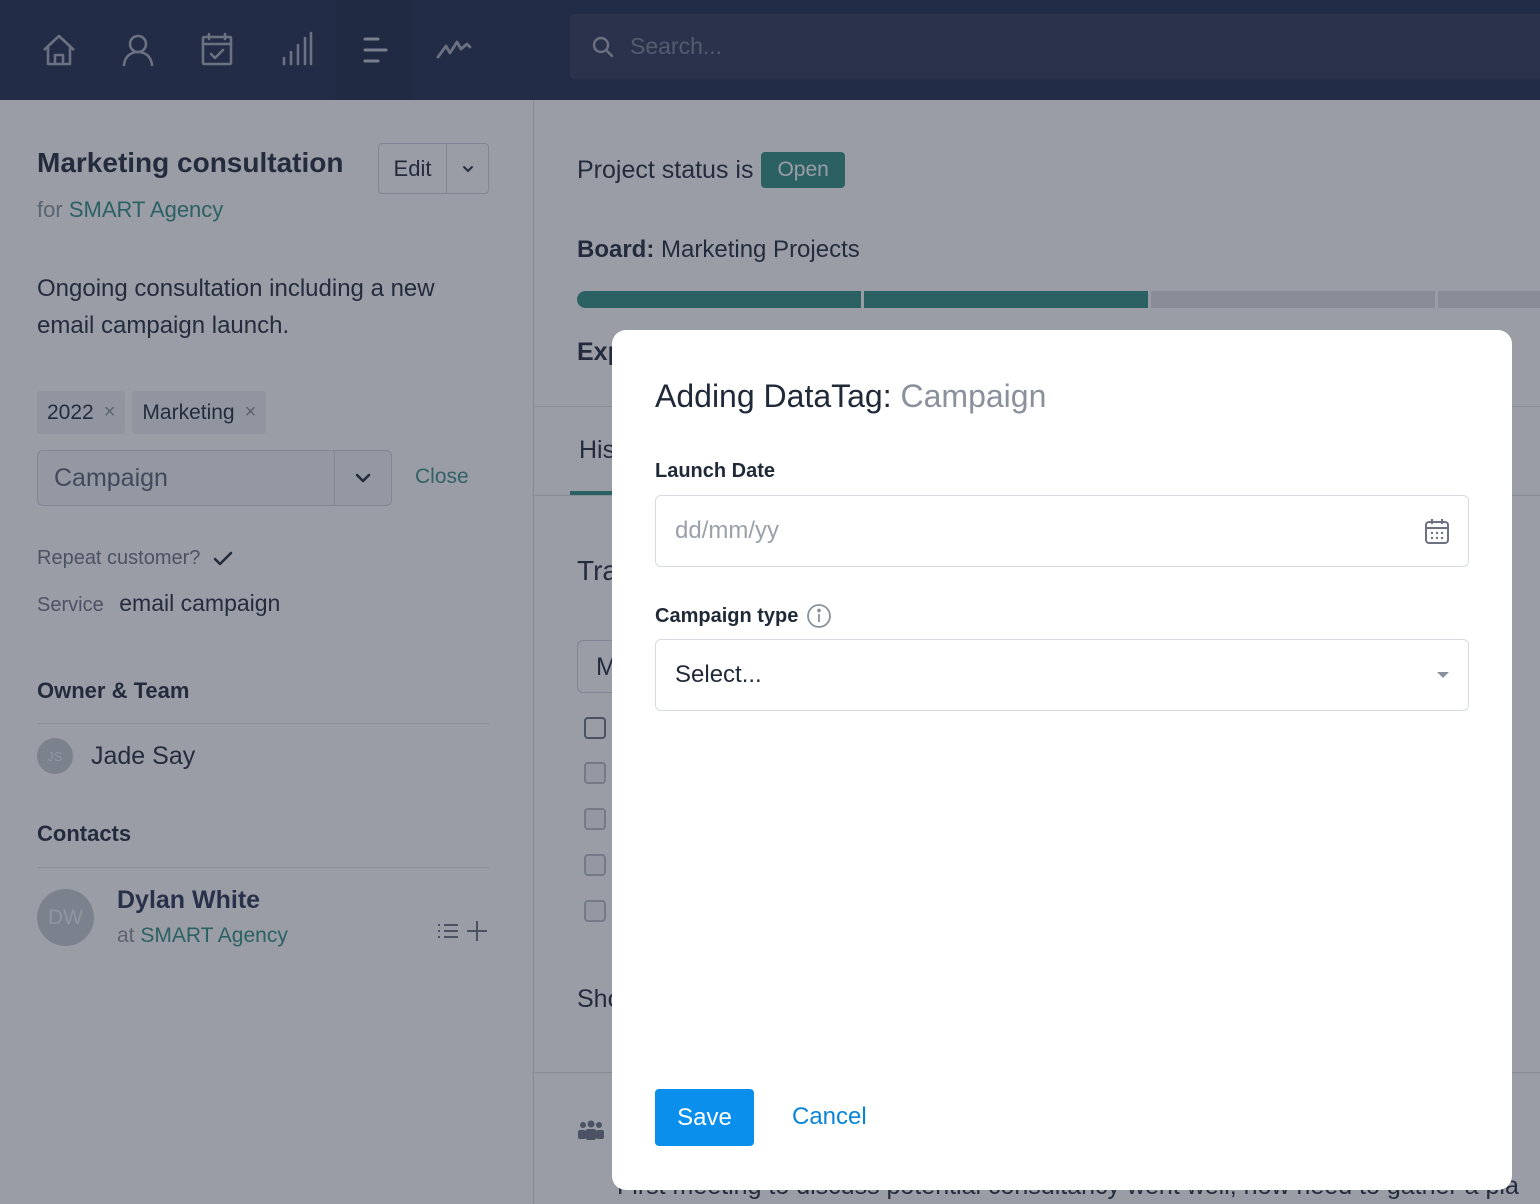 This screenshot has width=1540, height=1204. I want to click on launch-date-label: Launch Date, so click(715, 471).